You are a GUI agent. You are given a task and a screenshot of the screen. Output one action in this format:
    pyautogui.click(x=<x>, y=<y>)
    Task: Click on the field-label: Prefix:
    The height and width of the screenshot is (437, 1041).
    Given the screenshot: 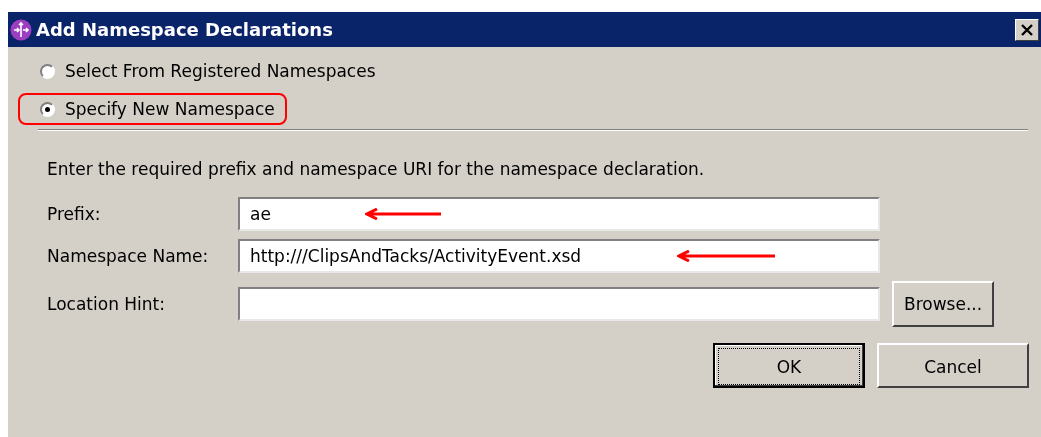 What is the action you would take?
    pyautogui.click(x=74, y=214)
    